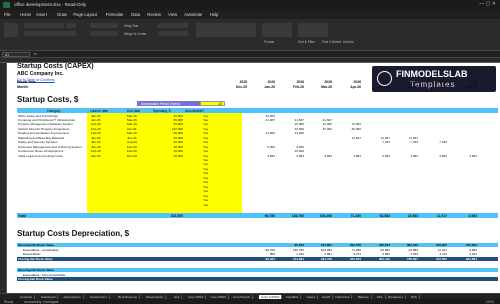 Image resolution: width=500 pixels, height=304 pixels. Describe the element at coordinates (50, 147) in the screenshot. I see `category-cell: Document Management and Archiving System` at that location.